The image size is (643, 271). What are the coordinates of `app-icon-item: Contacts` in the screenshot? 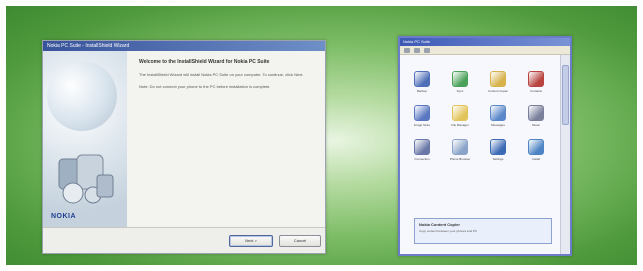 It's located at (536, 82).